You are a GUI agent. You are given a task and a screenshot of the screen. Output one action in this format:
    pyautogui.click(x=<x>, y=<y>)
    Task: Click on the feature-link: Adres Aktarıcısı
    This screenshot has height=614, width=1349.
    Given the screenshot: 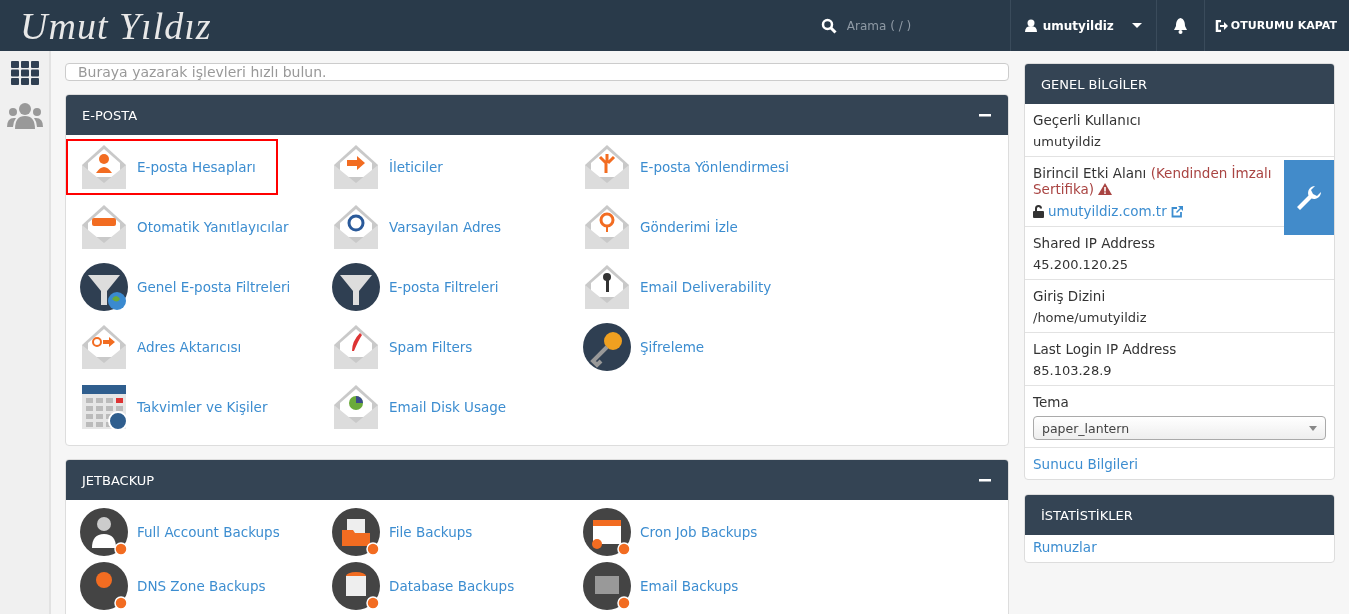 What is the action you would take?
    pyautogui.click(x=172, y=347)
    